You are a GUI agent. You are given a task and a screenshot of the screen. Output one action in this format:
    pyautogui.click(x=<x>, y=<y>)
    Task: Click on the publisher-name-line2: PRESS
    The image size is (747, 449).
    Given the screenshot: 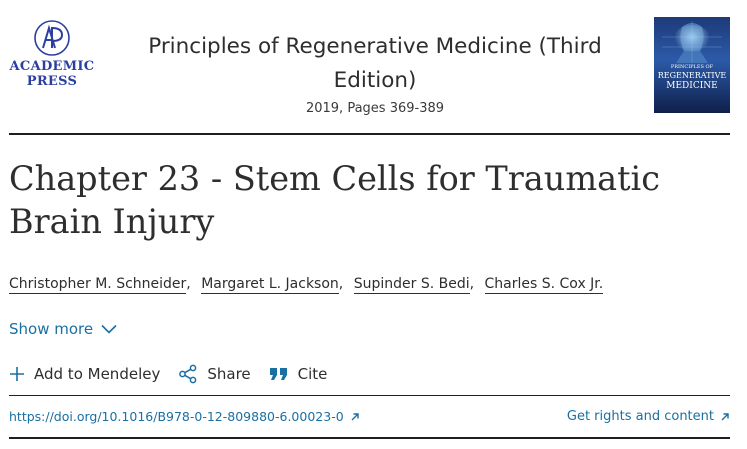 What is the action you would take?
    pyautogui.click(x=52, y=81)
    